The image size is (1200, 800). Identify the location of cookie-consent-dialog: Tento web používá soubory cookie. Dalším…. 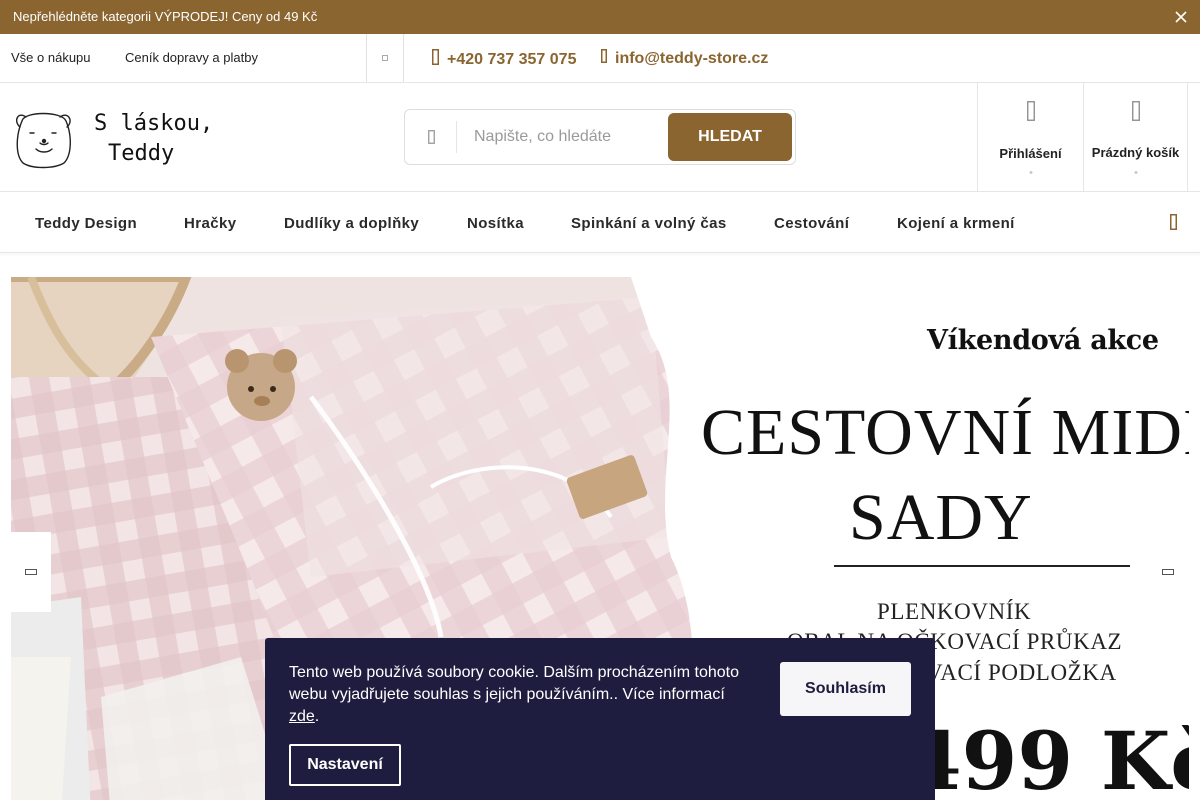
(600, 719).